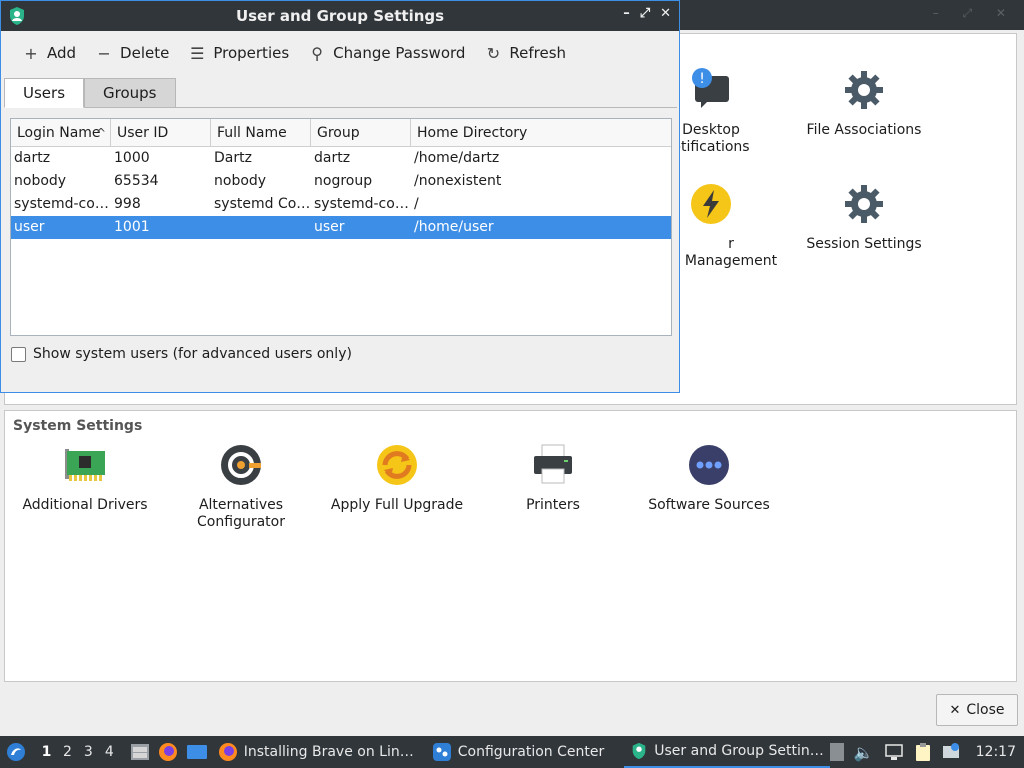 Image resolution: width=1024 pixels, height=768 pixels. Describe the element at coordinates (251, 53) in the screenshot. I see `properties-button-label: Properties` at that location.